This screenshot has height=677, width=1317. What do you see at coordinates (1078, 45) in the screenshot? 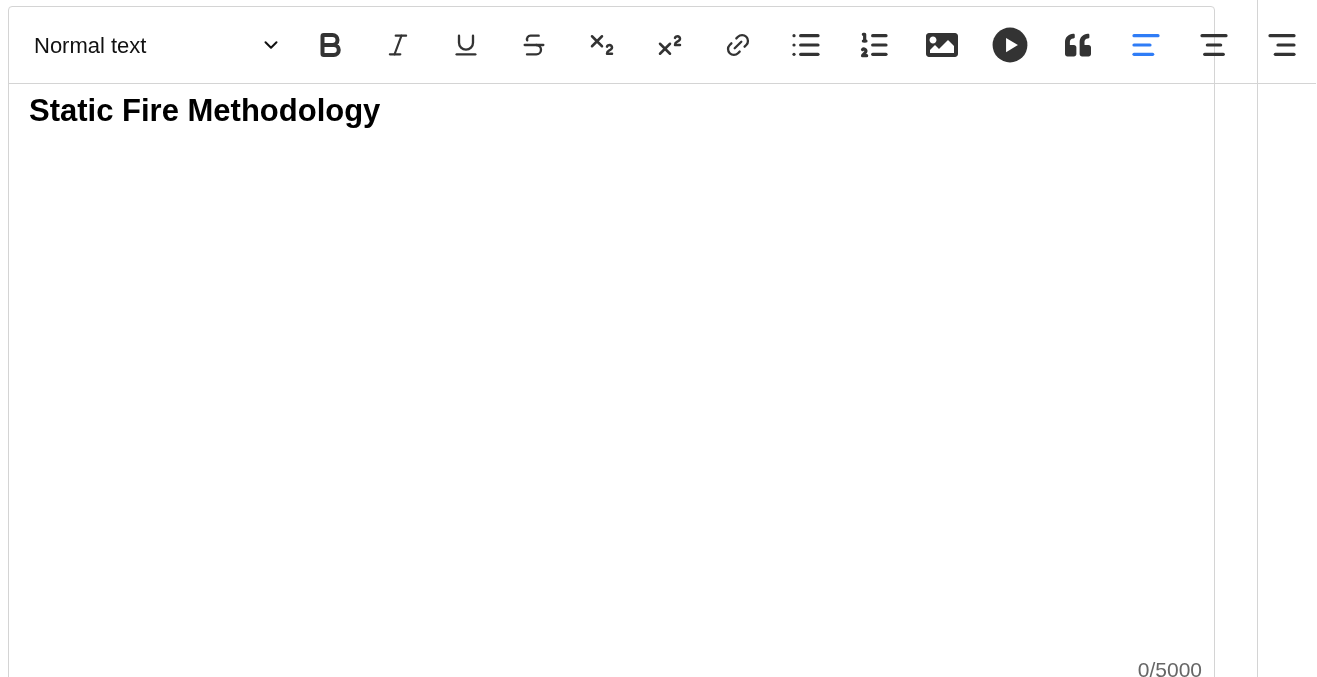
I see `quote-icon` at bounding box center [1078, 45].